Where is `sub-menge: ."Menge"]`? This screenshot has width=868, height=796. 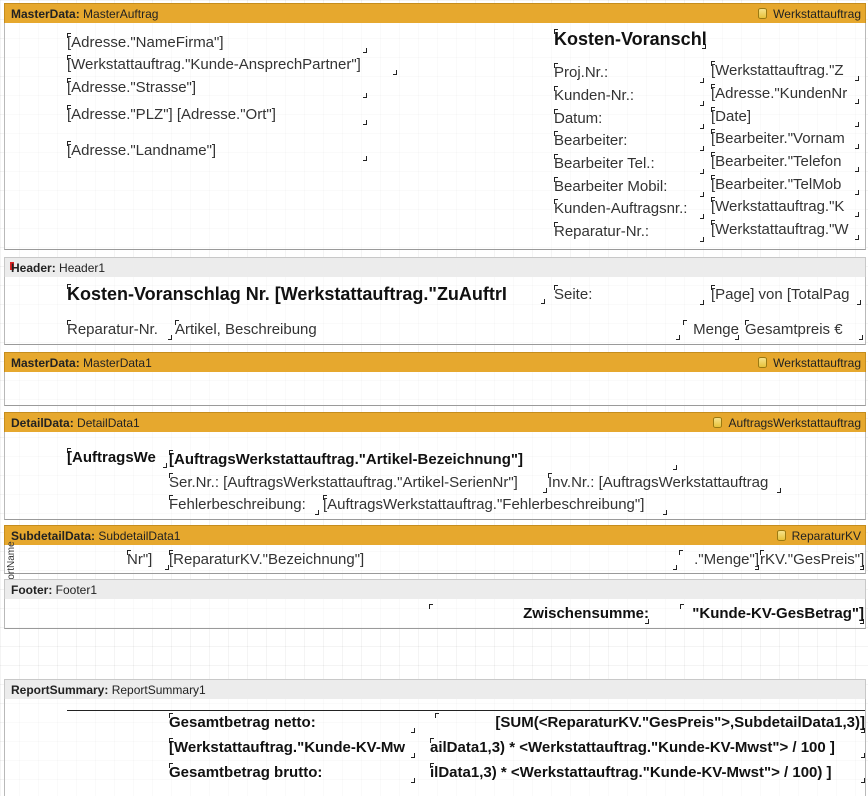 sub-menge: ."Menge"] is located at coordinates (719, 560).